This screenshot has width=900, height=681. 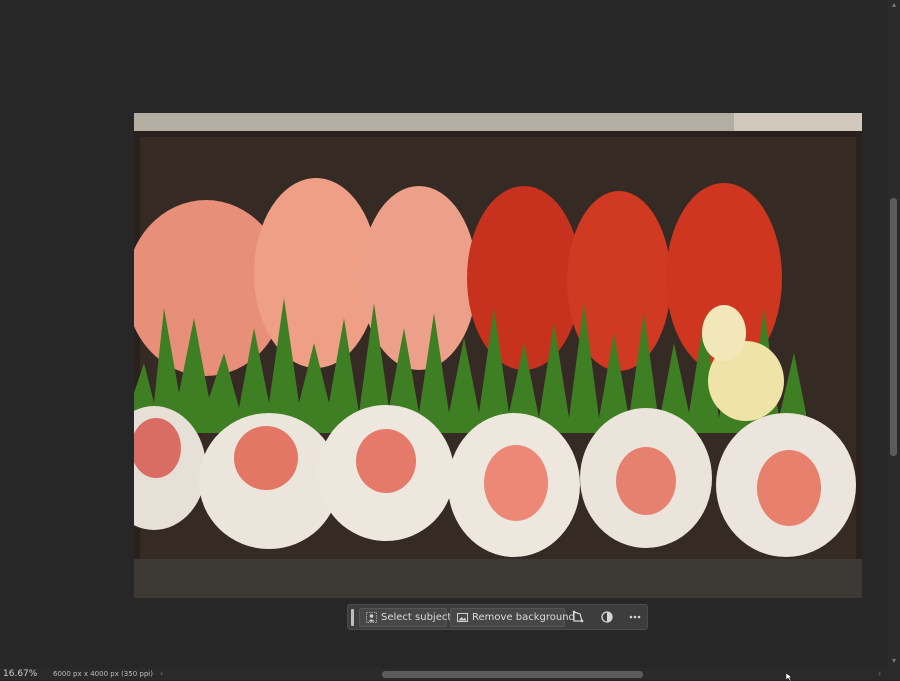 I want to click on vertical-scrollbar: ▴ ▾, so click(x=894, y=334).